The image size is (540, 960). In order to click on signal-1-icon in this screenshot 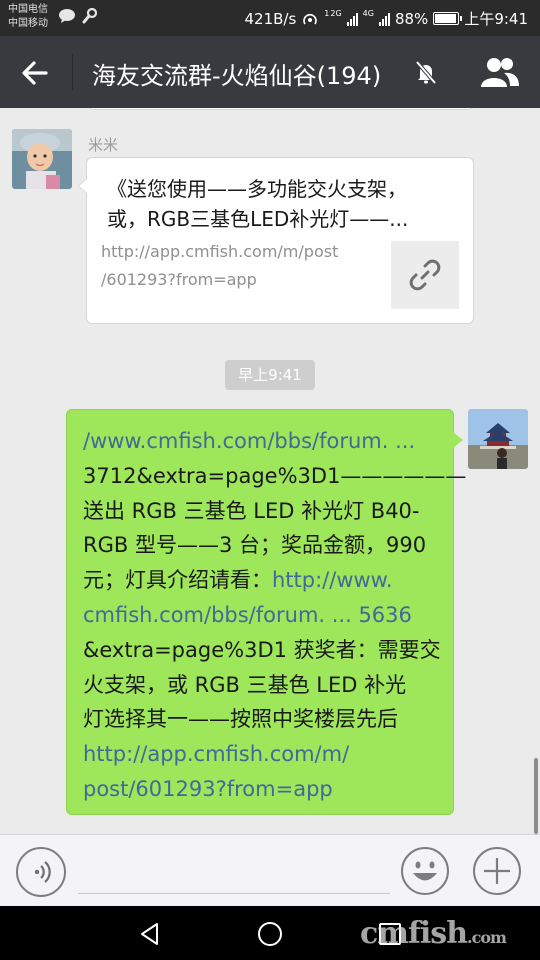, I will do `click(352, 19)`.